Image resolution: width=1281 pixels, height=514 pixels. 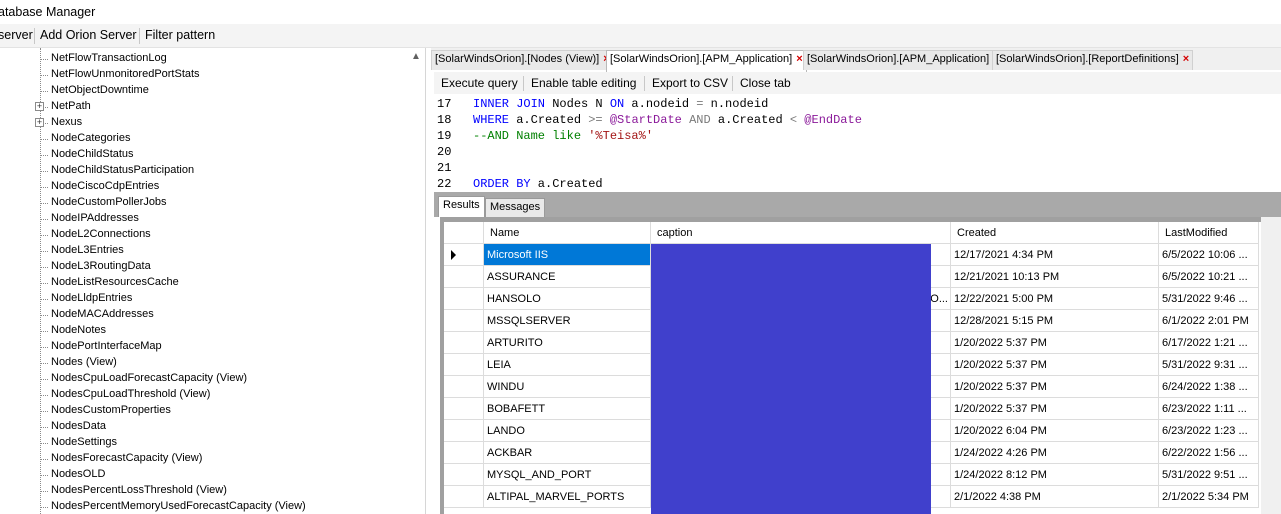 What do you see at coordinates (16, 35) in the screenshot?
I see `server-button: server` at bounding box center [16, 35].